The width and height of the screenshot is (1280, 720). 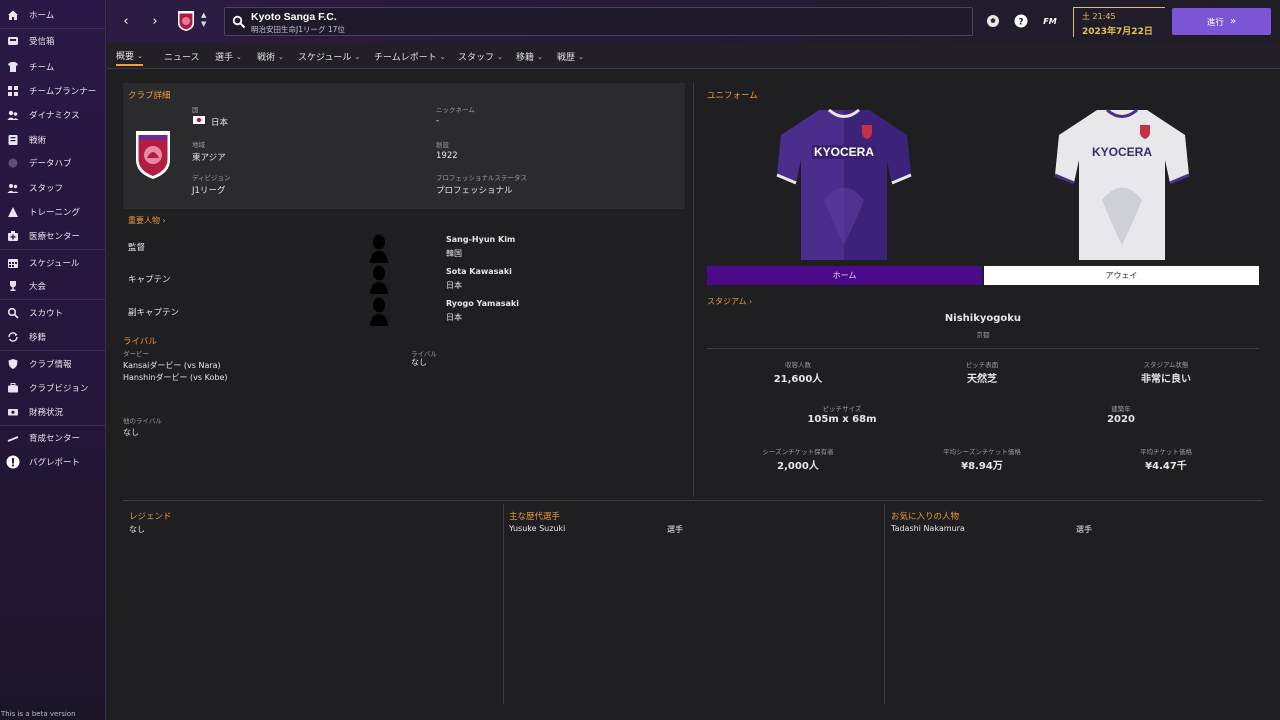 I want to click on manager-photo-icon, so click(x=379, y=248).